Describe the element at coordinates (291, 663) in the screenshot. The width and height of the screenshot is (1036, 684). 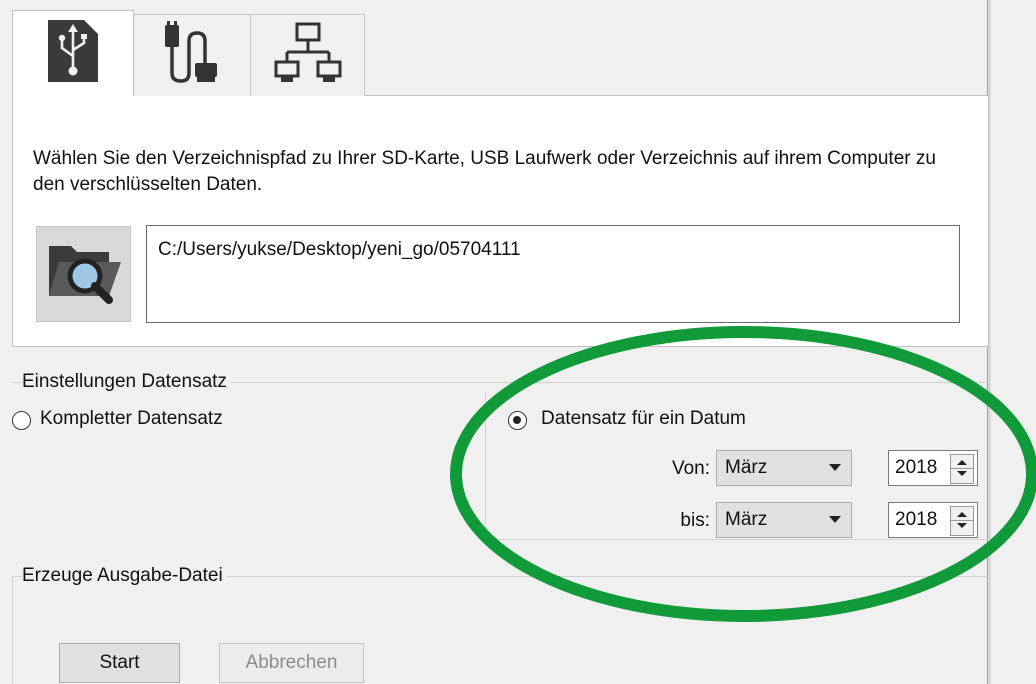
I see `cancel-button: Abbrechen` at that location.